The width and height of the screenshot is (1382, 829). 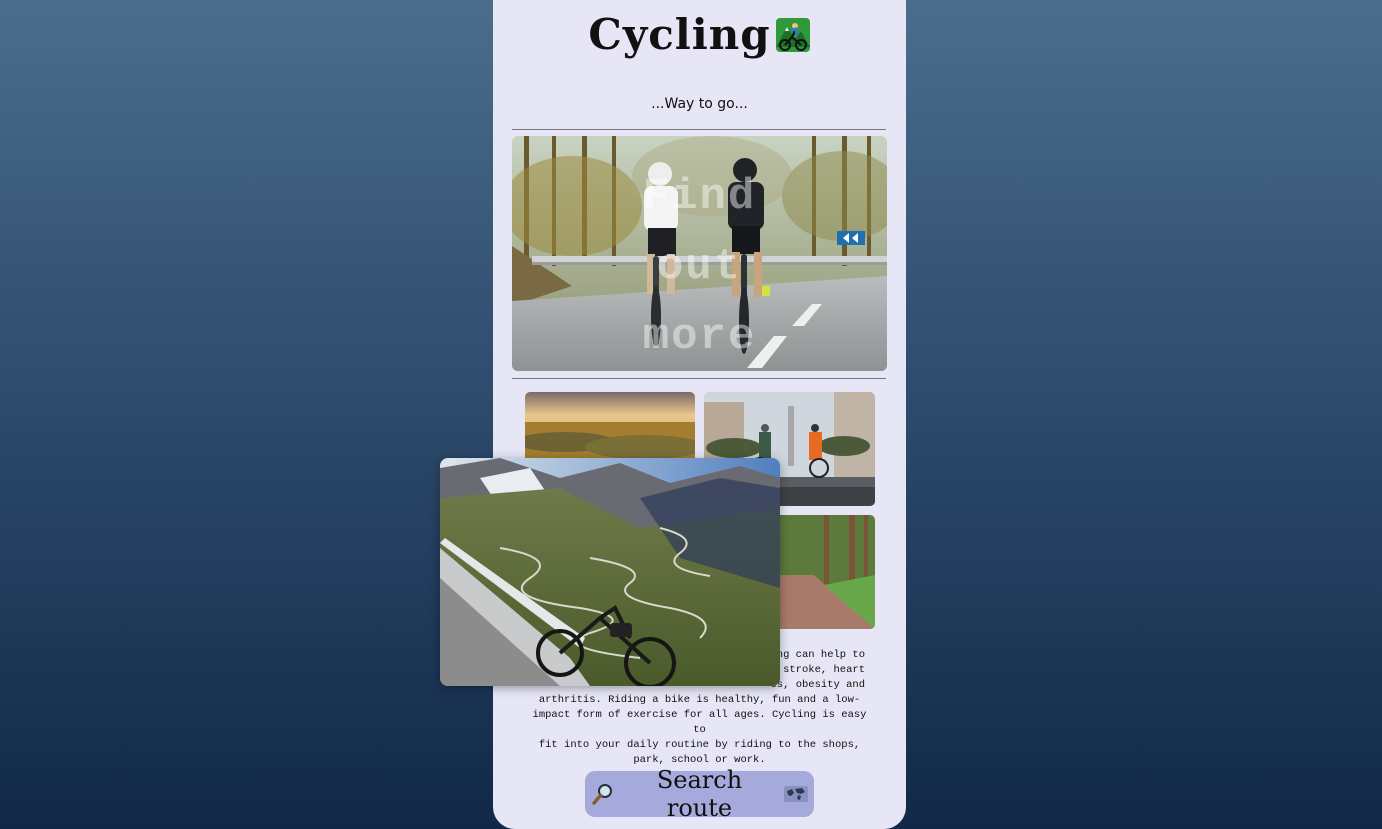 What do you see at coordinates (603, 794) in the screenshot?
I see `magnifier-icon` at bounding box center [603, 794].